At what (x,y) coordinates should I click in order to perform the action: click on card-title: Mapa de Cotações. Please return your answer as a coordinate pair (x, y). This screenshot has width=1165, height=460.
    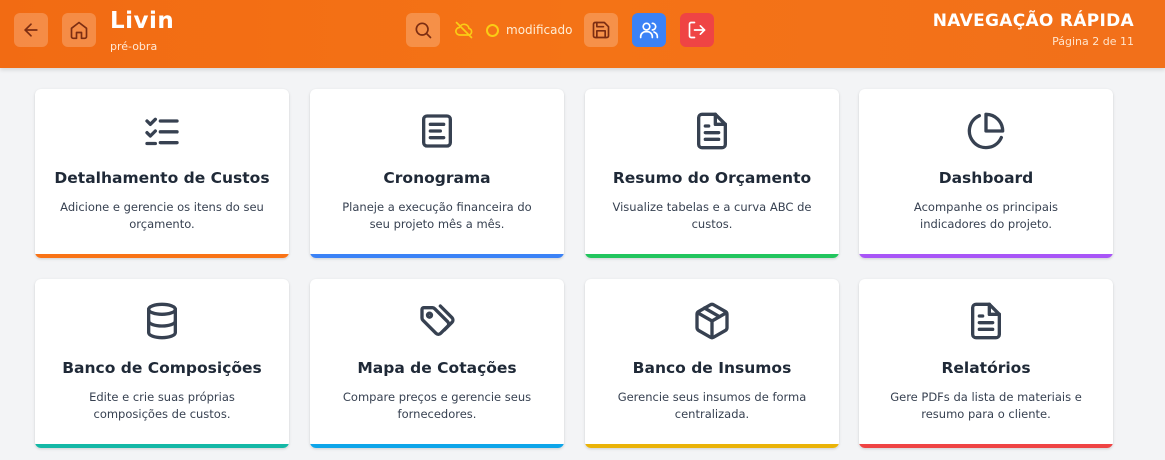
    Looking at the image, I should click on (437, 368).